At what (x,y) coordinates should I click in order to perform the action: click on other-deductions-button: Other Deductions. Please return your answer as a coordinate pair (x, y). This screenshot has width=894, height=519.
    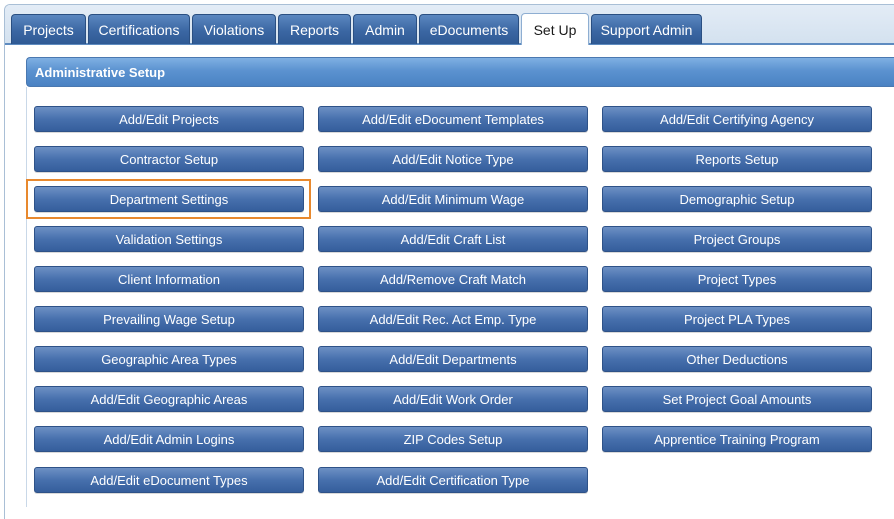
    Looking at the image, I should click on (737, 359).